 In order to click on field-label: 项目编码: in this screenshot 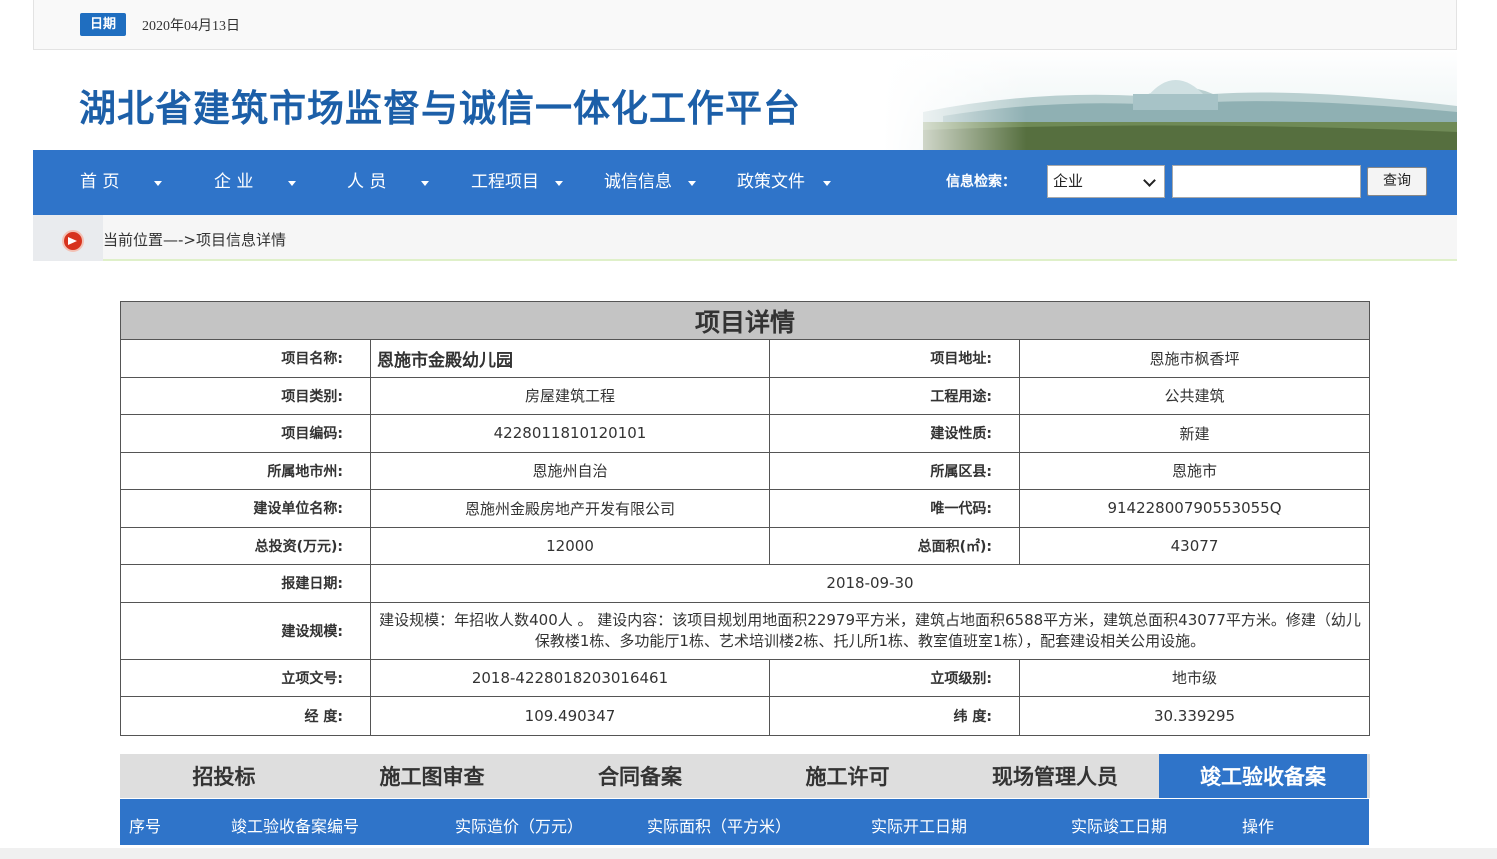, I will do `click(246, 433)`.